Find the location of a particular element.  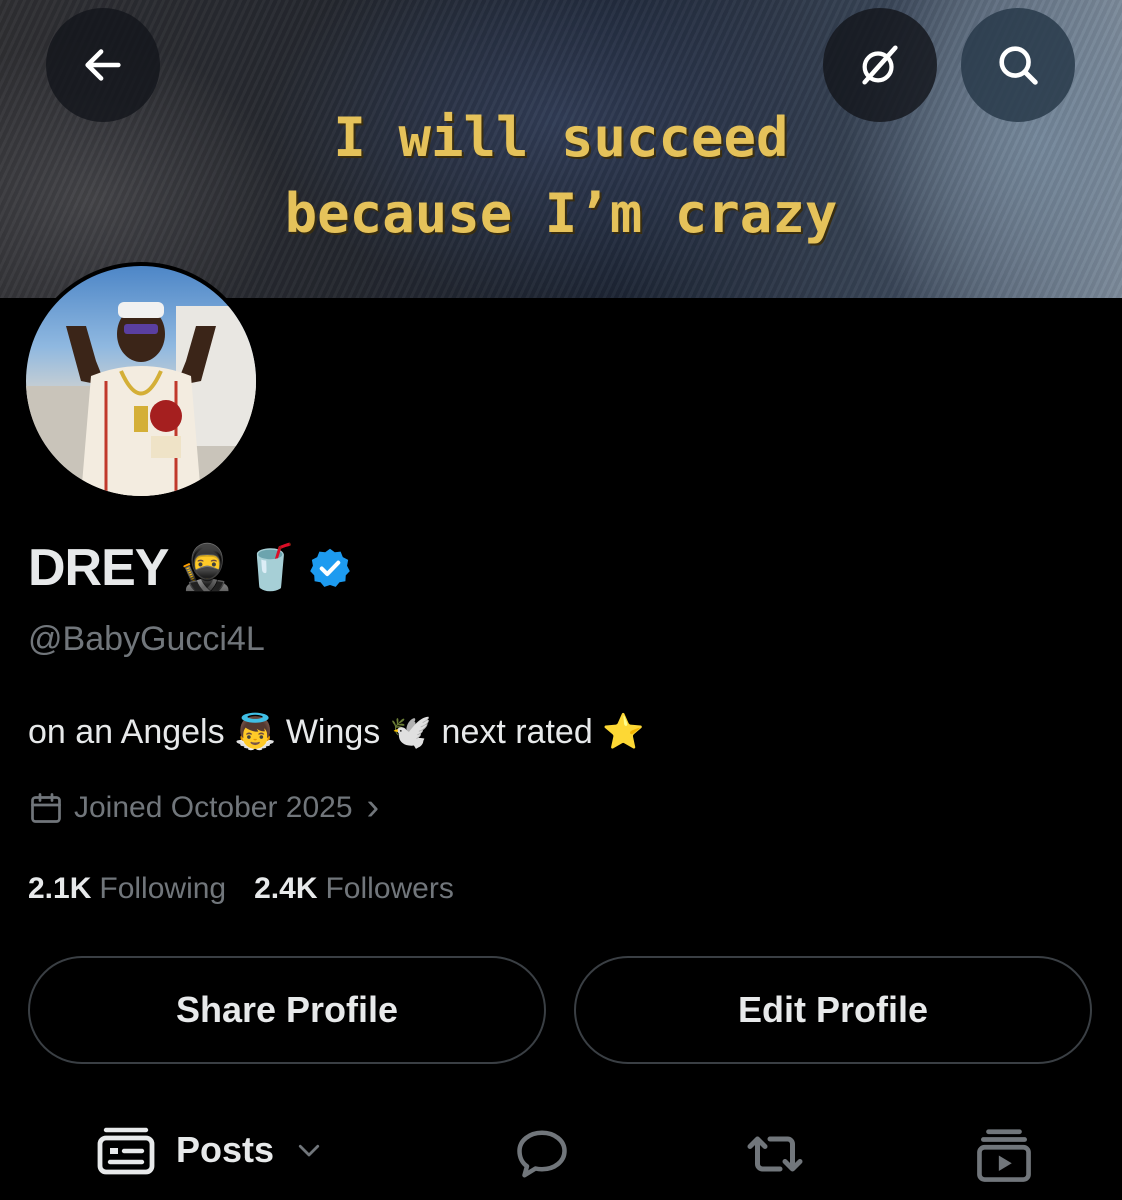

posts-feed-icon is located at coordinates (126, 1151).